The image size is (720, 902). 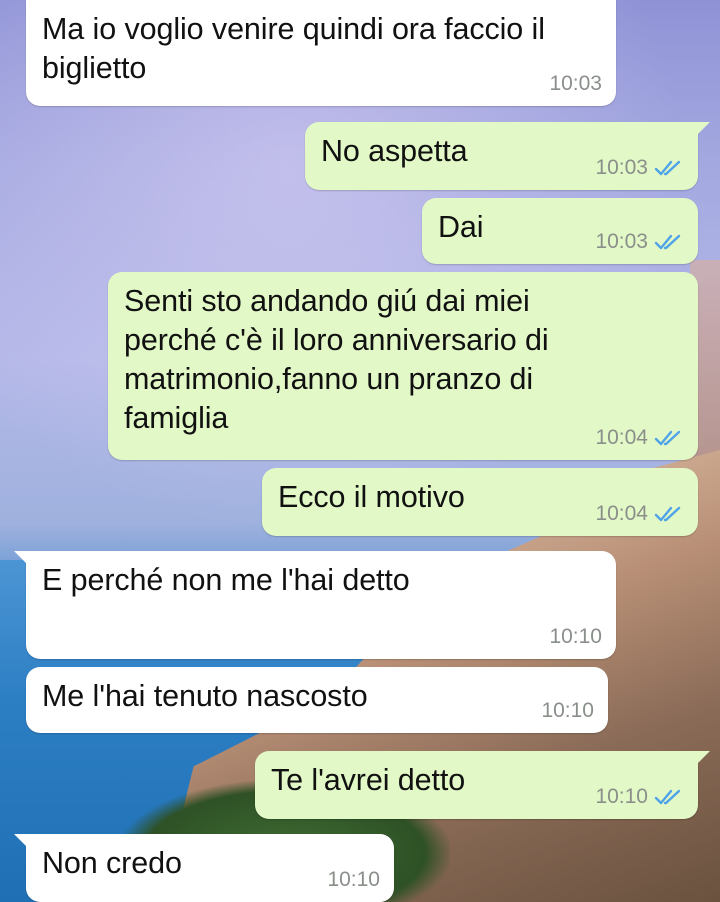 I want to click on message-text: No aspetta, so click(x=394, y=151).